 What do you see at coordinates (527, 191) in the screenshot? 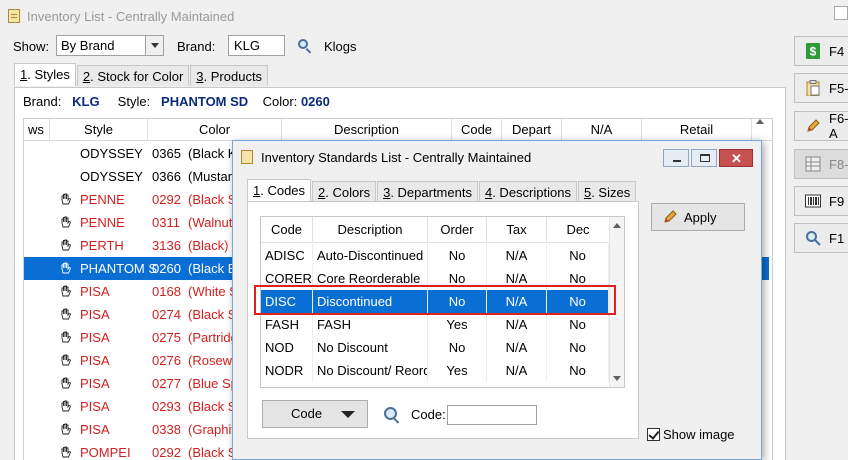
I see `tab-descriptions: 4. Descriptions` at bounding box center [527, 191].